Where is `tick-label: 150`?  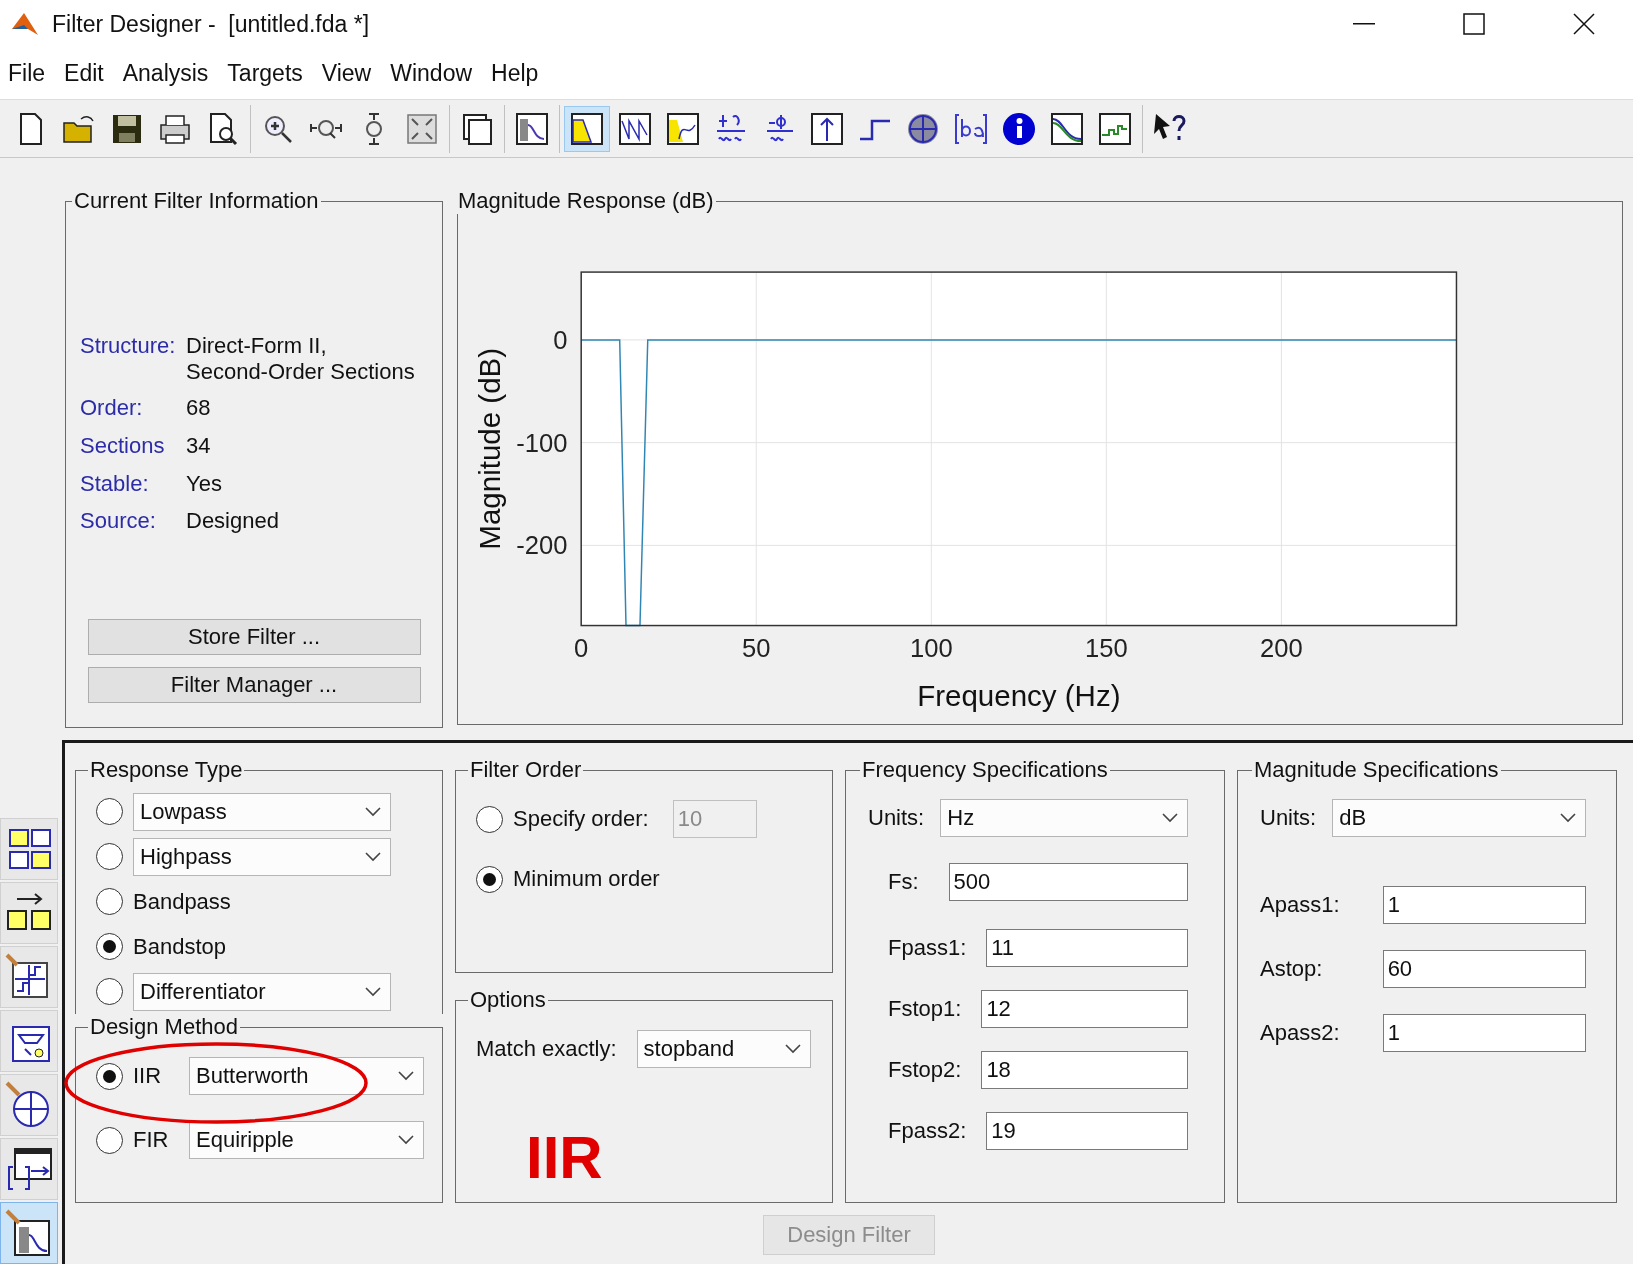 tick-label: 150 is located at coordinates (1106, 648).